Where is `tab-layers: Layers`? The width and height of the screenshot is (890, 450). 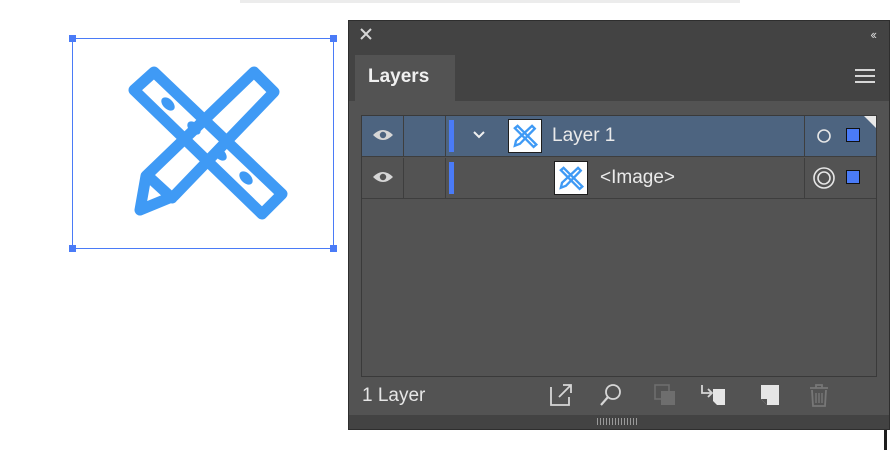
tab-layers: Layers is located at coordinates (405, 78).